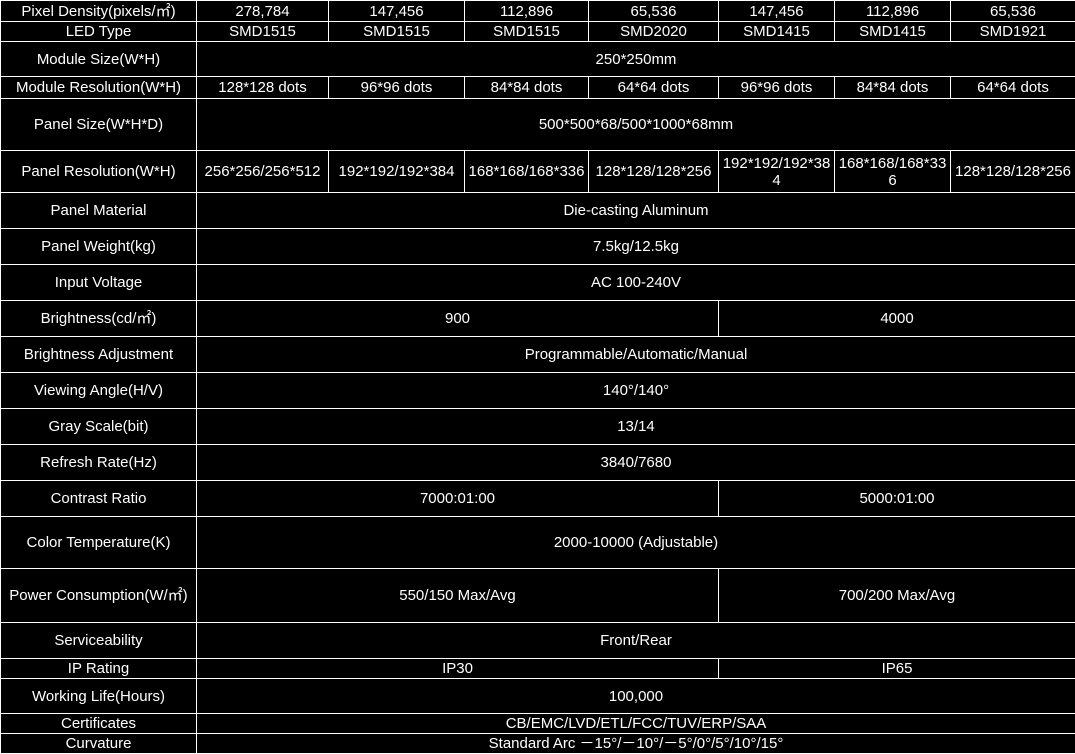 This screenshot has width=1075, height=754. Describe the element at coordinates (636, 211) in the screenshot. I see `cell-value: Die-casting Aluminum` at that location.